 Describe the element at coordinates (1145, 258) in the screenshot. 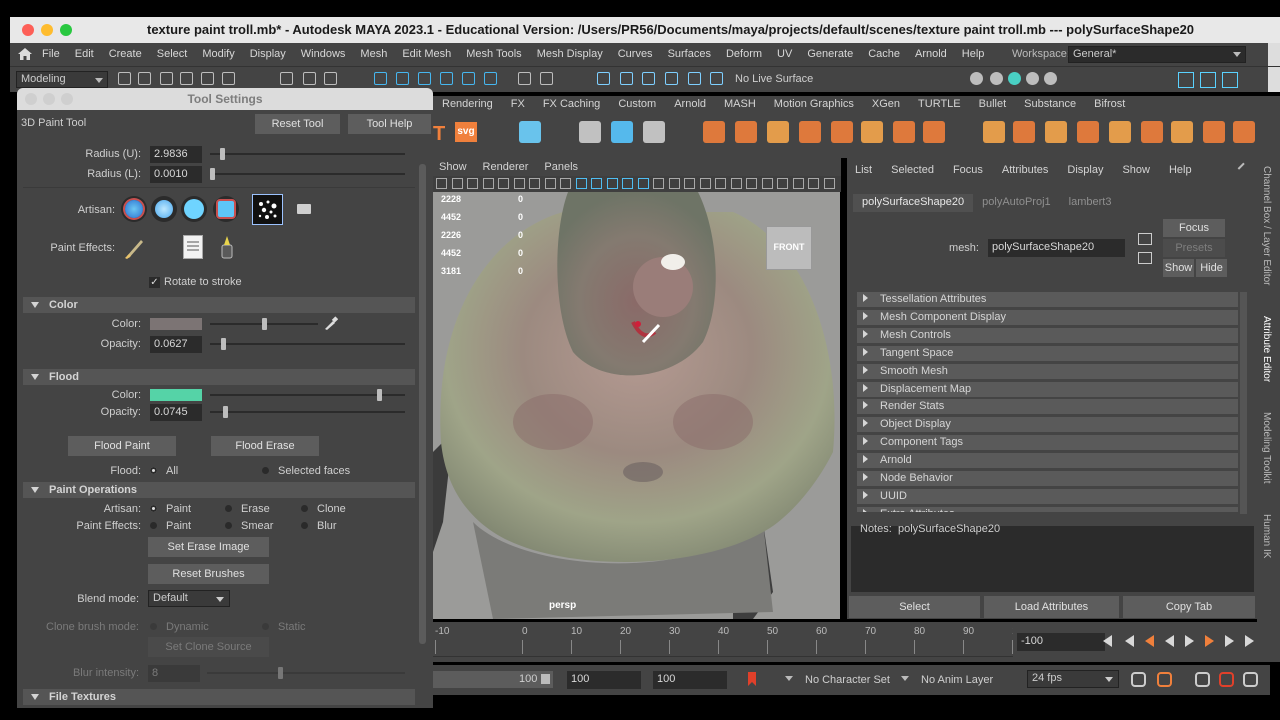

I see `output-node-icon` at that location.